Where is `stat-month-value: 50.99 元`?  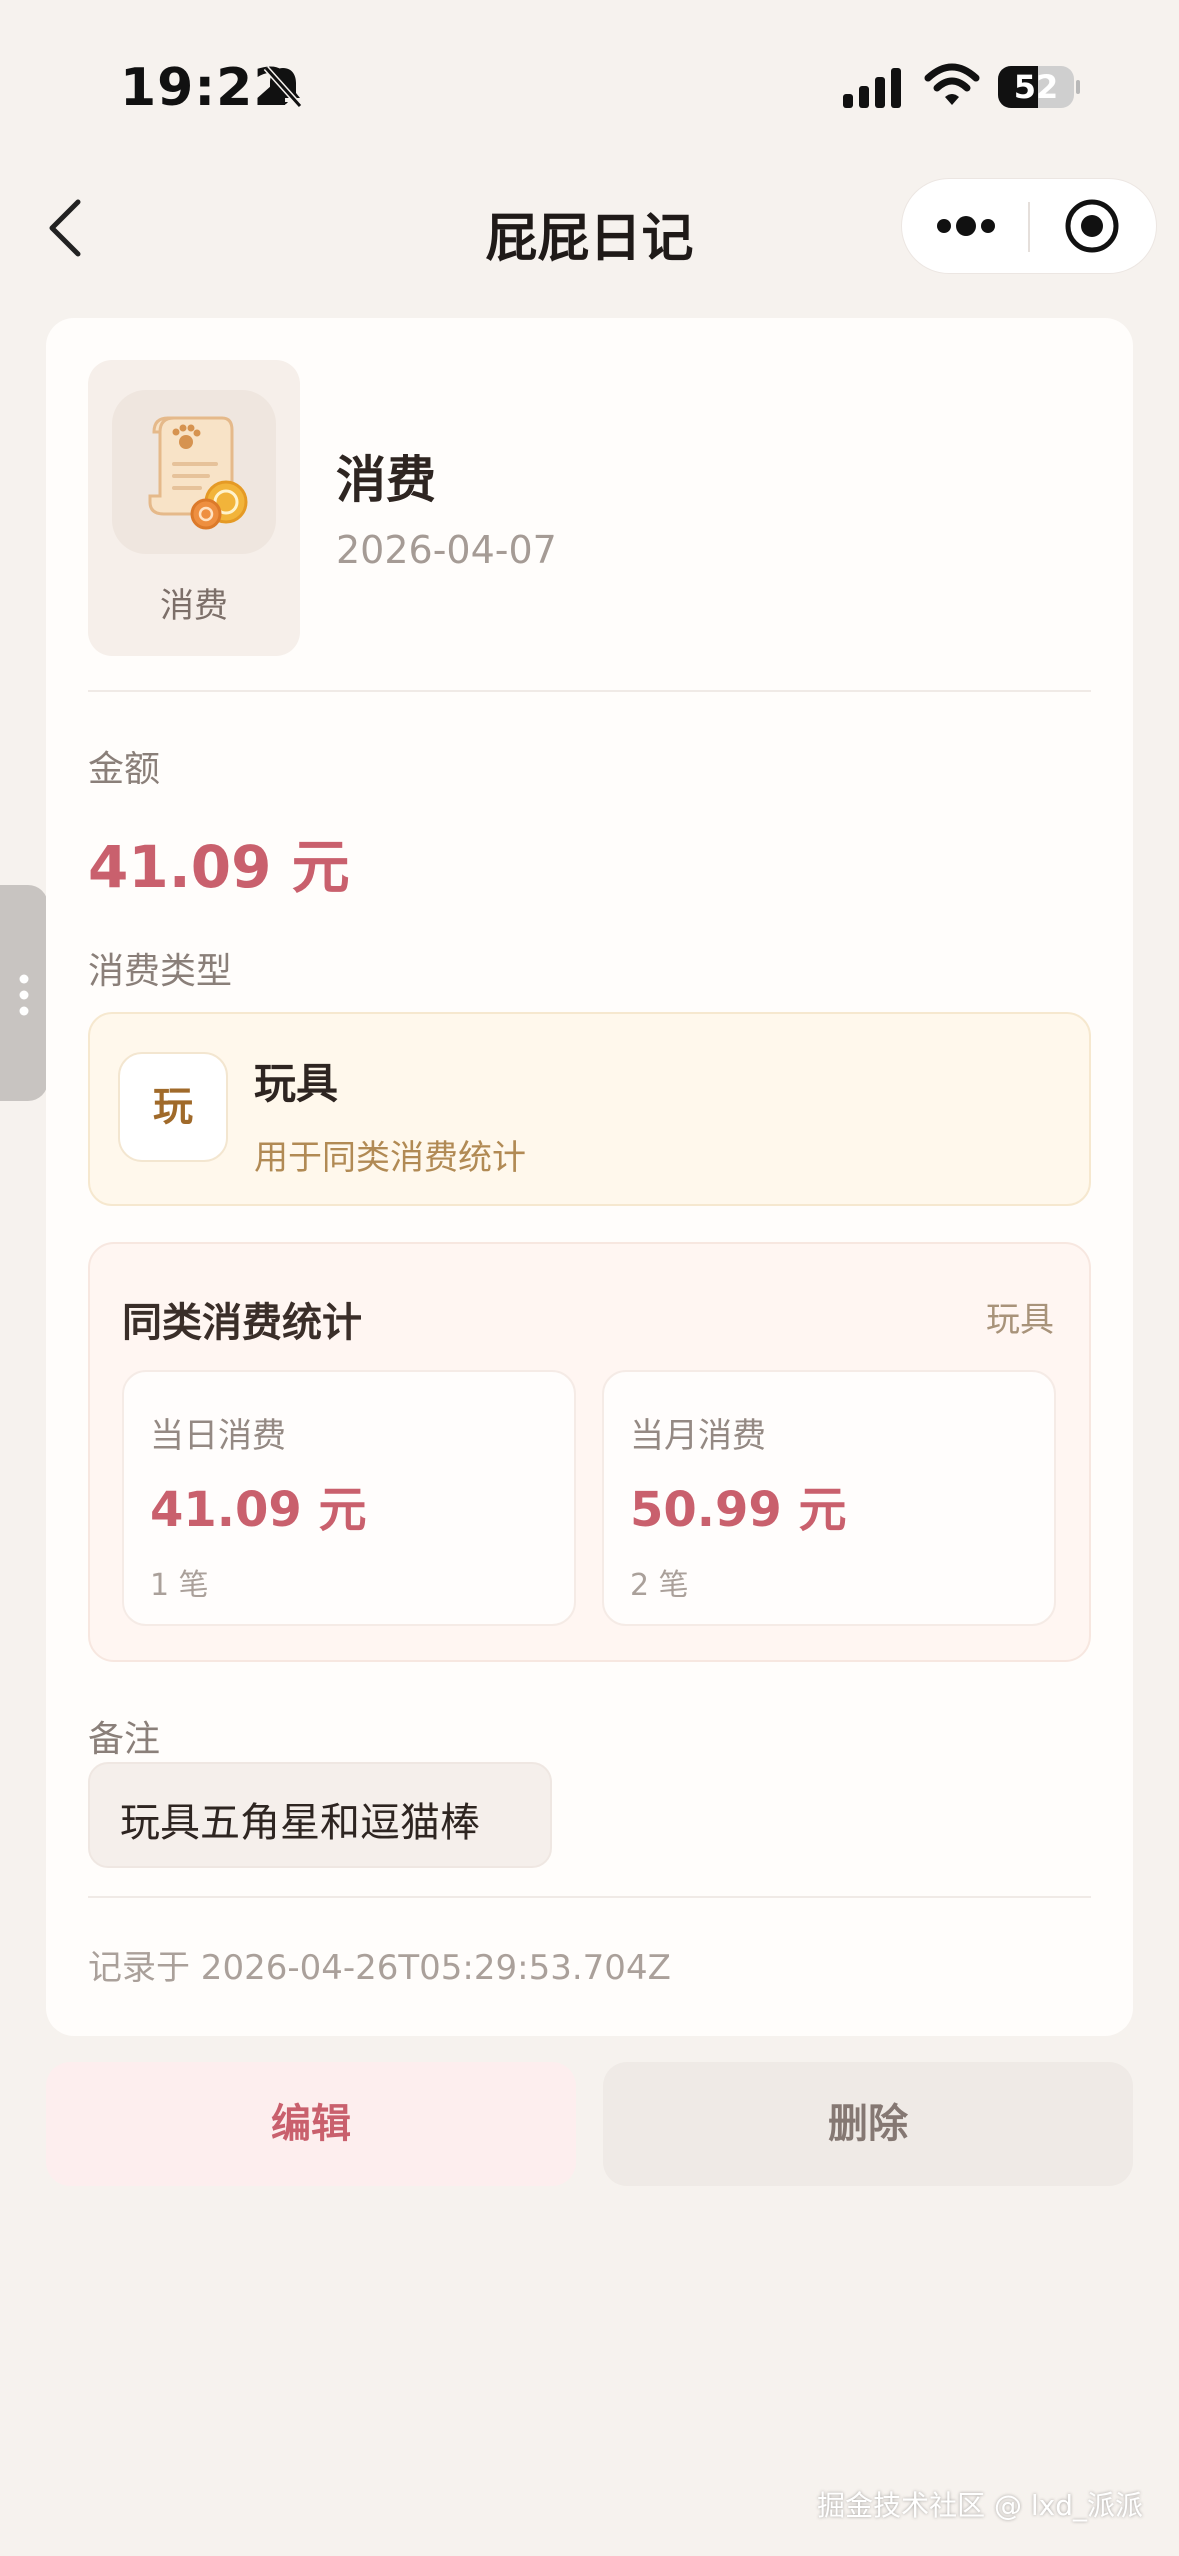 stat-month-value: 50.99 元 is located at coordinates (738, 1510).